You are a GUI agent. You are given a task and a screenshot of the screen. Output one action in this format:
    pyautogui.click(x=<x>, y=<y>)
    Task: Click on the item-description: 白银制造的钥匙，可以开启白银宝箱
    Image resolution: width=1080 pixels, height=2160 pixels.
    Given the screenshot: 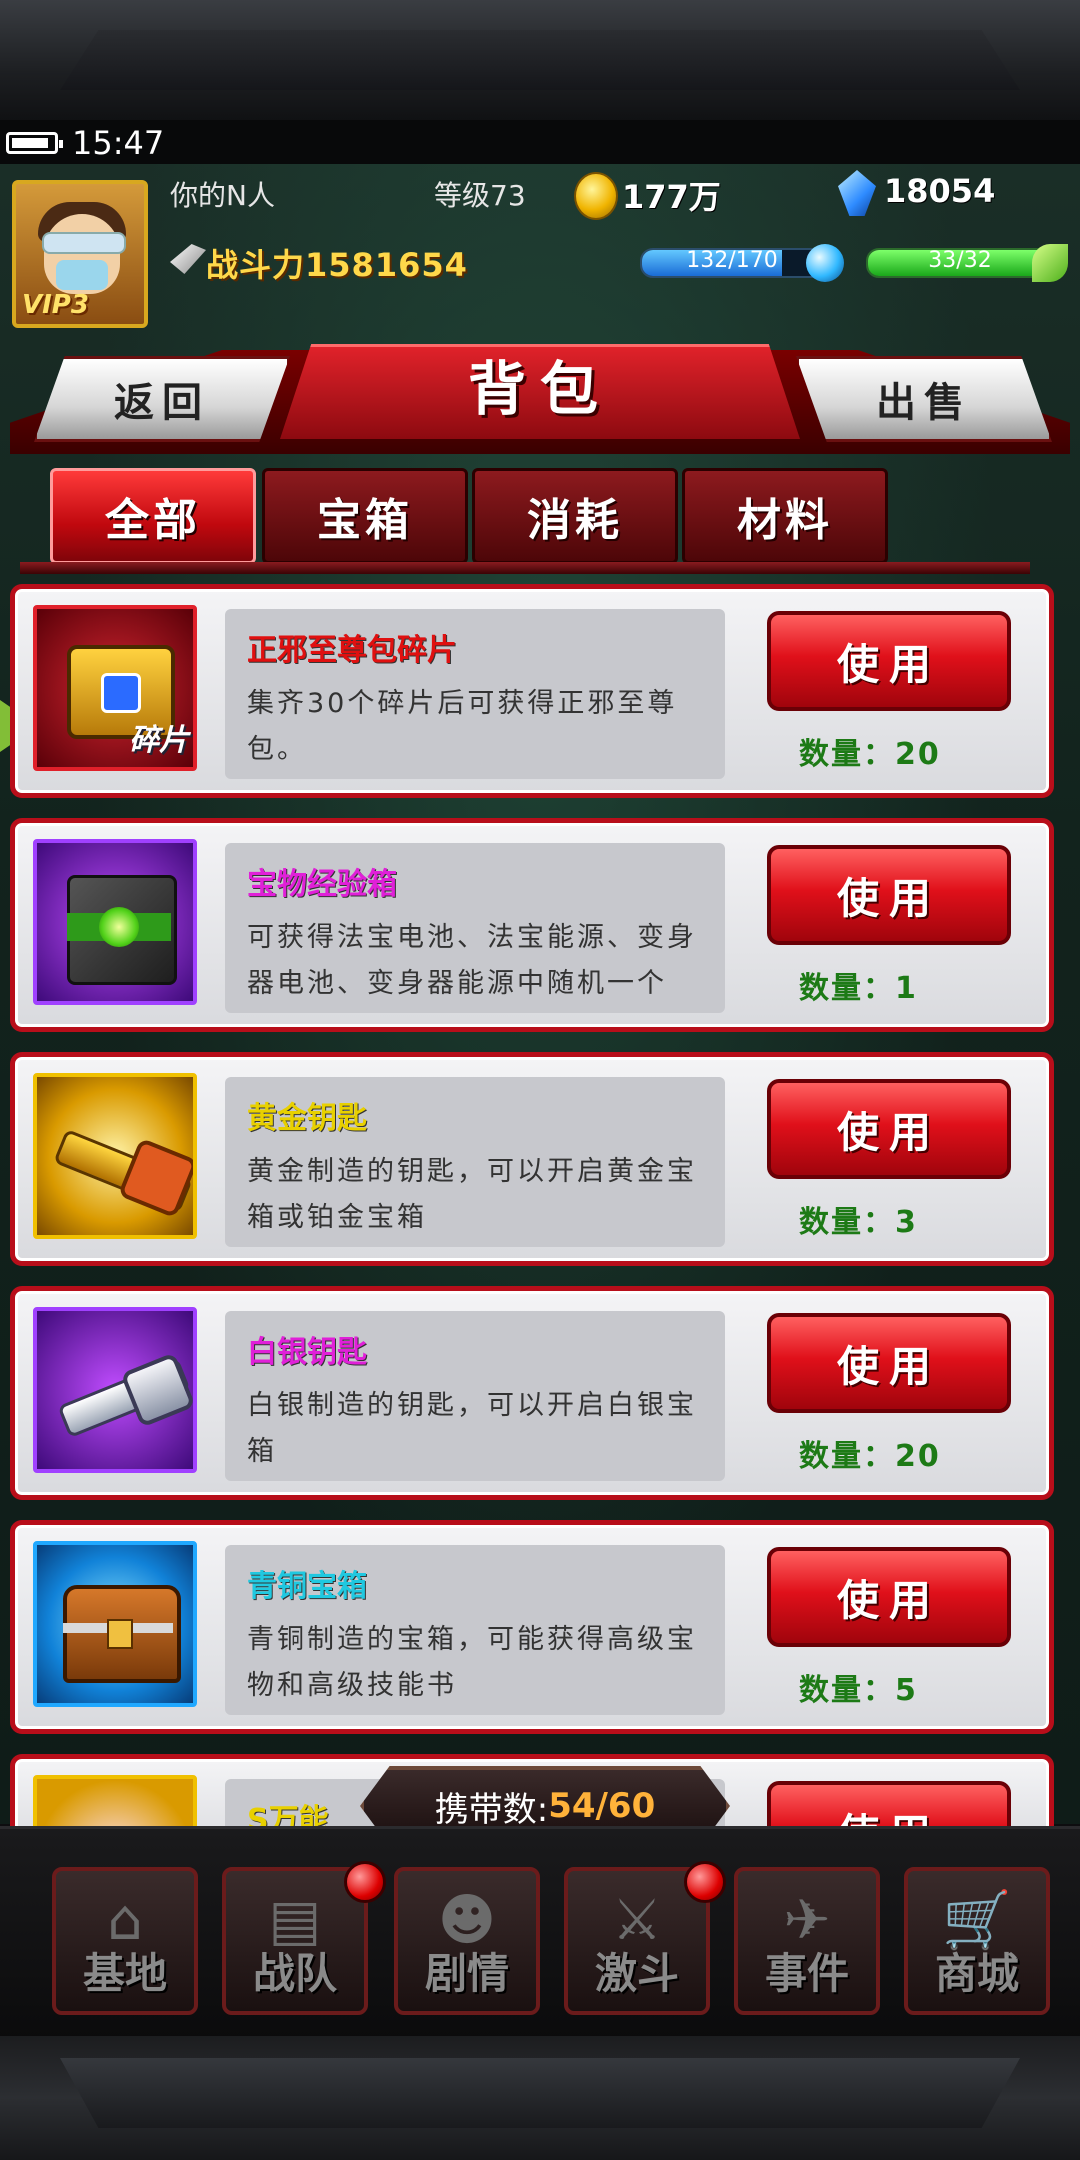 What is the action you would take?
    pyautogui.click(x=472, y=1428)
    